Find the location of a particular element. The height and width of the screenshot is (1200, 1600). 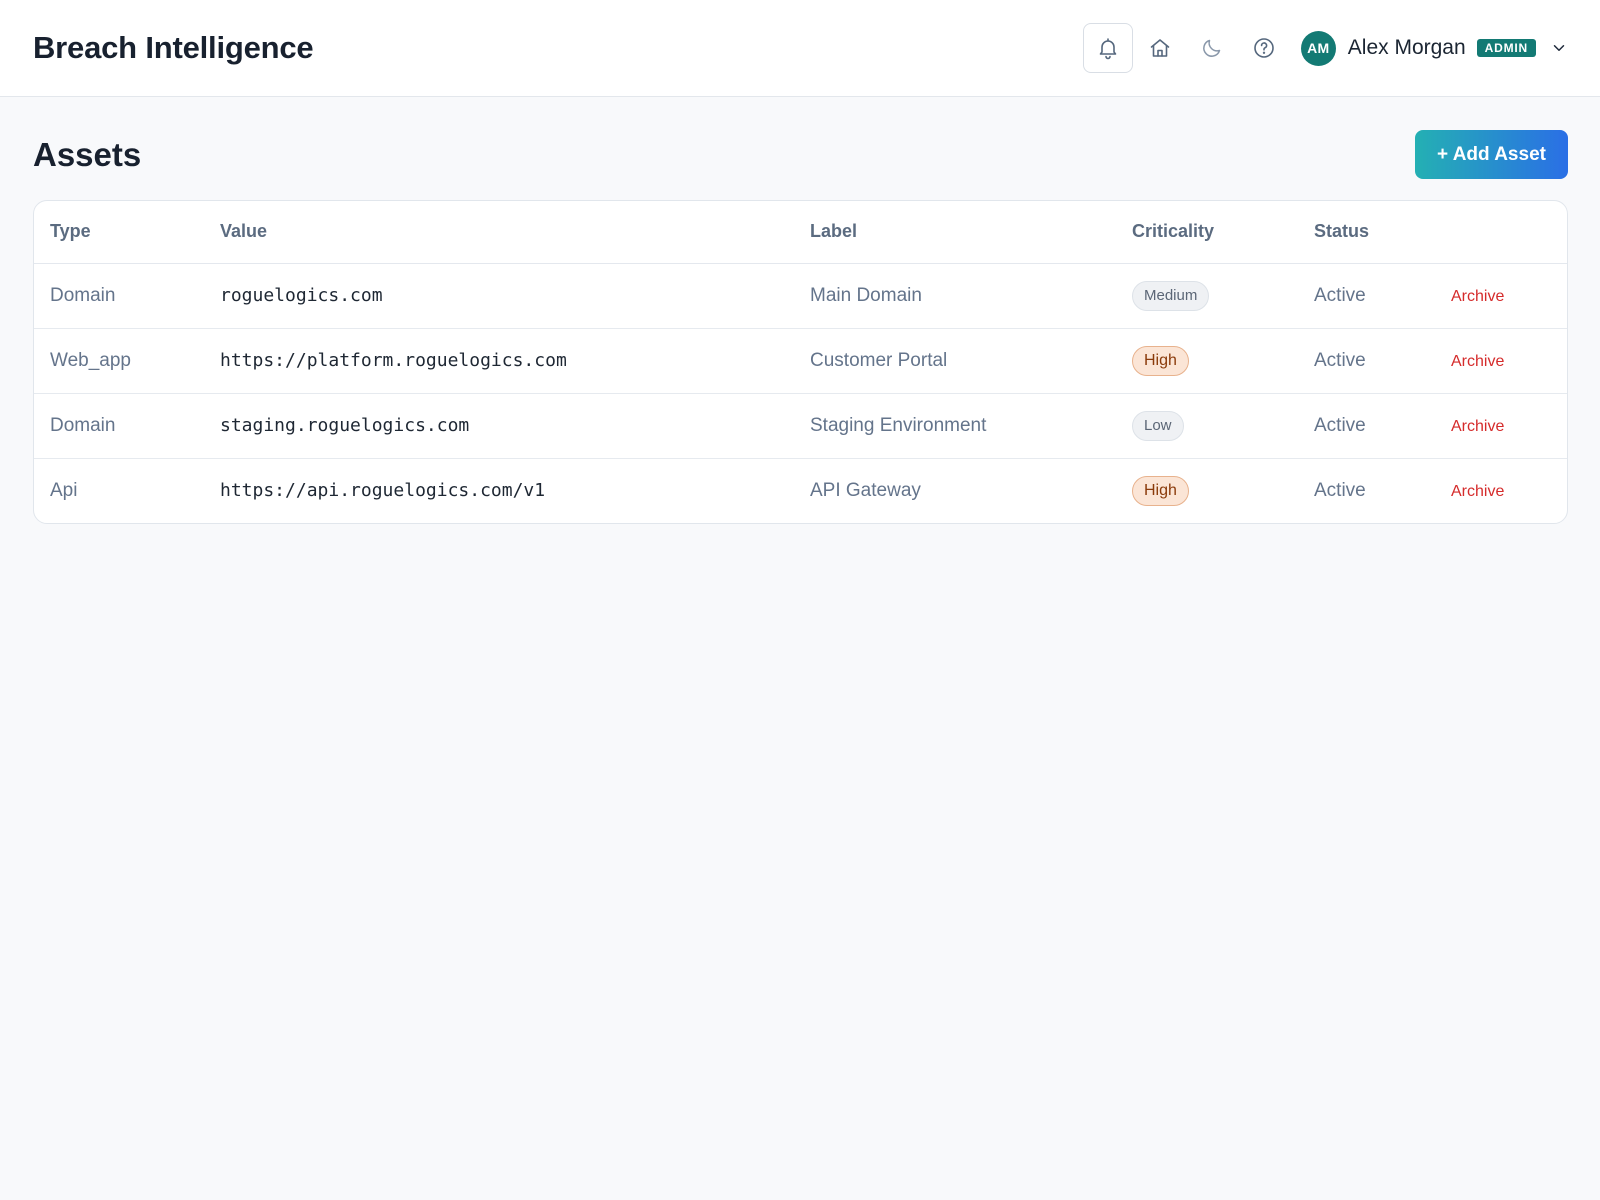

column-header-value: Value is located at coordinates (515, 232).